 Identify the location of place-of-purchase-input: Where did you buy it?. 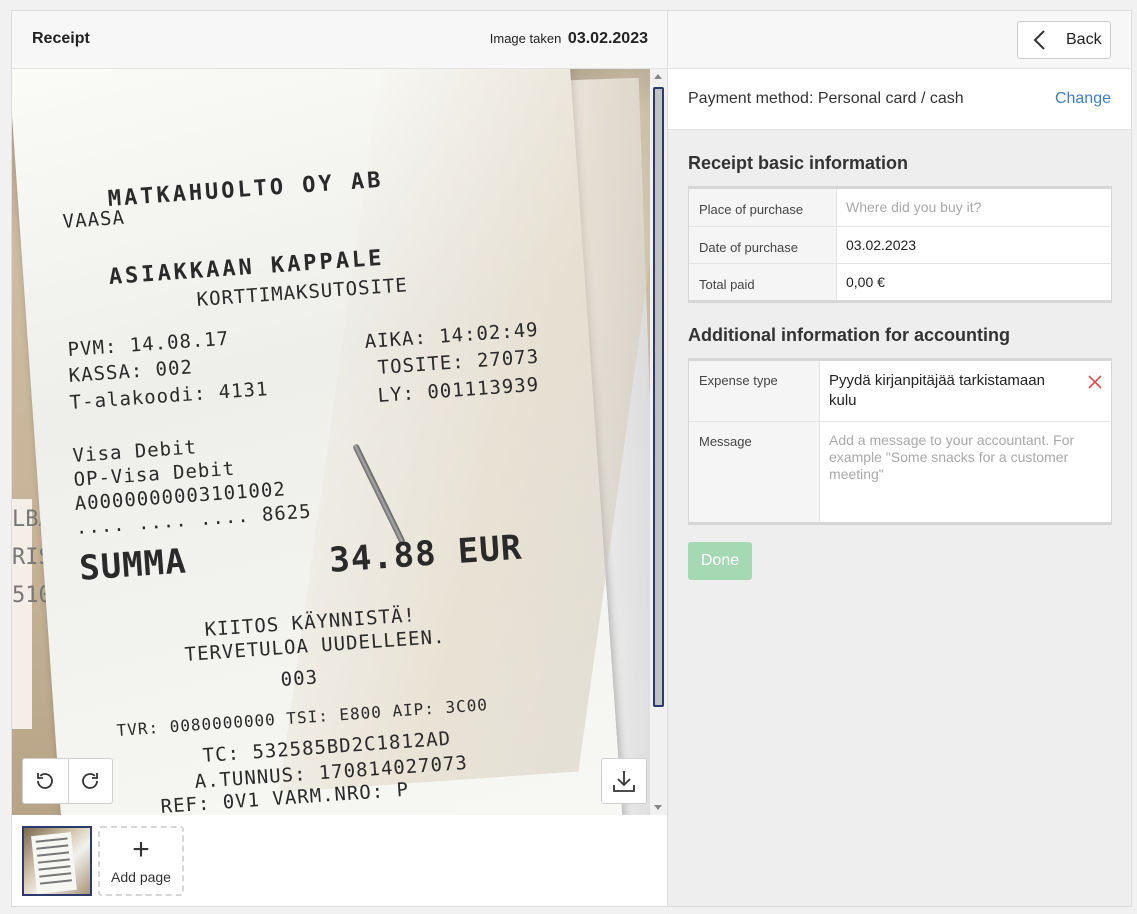
(974, 207).